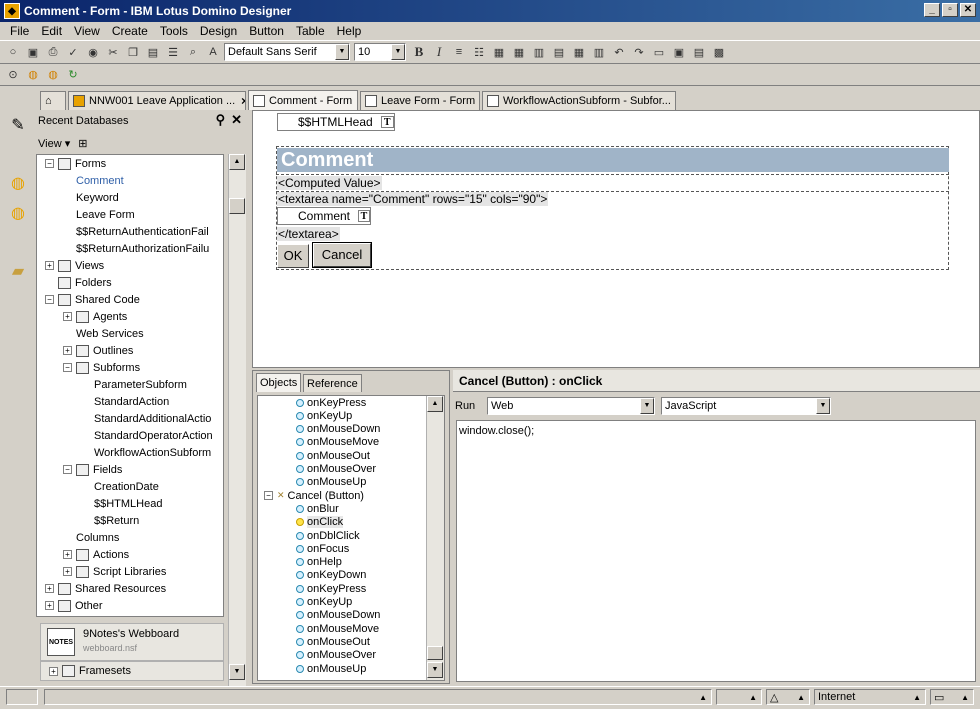 The width and height of the screenshot is (980, 709). Describe the element at coordinates (121, 503) in the screenshot. I see `tree-item: $$HTMLHead` at that location.